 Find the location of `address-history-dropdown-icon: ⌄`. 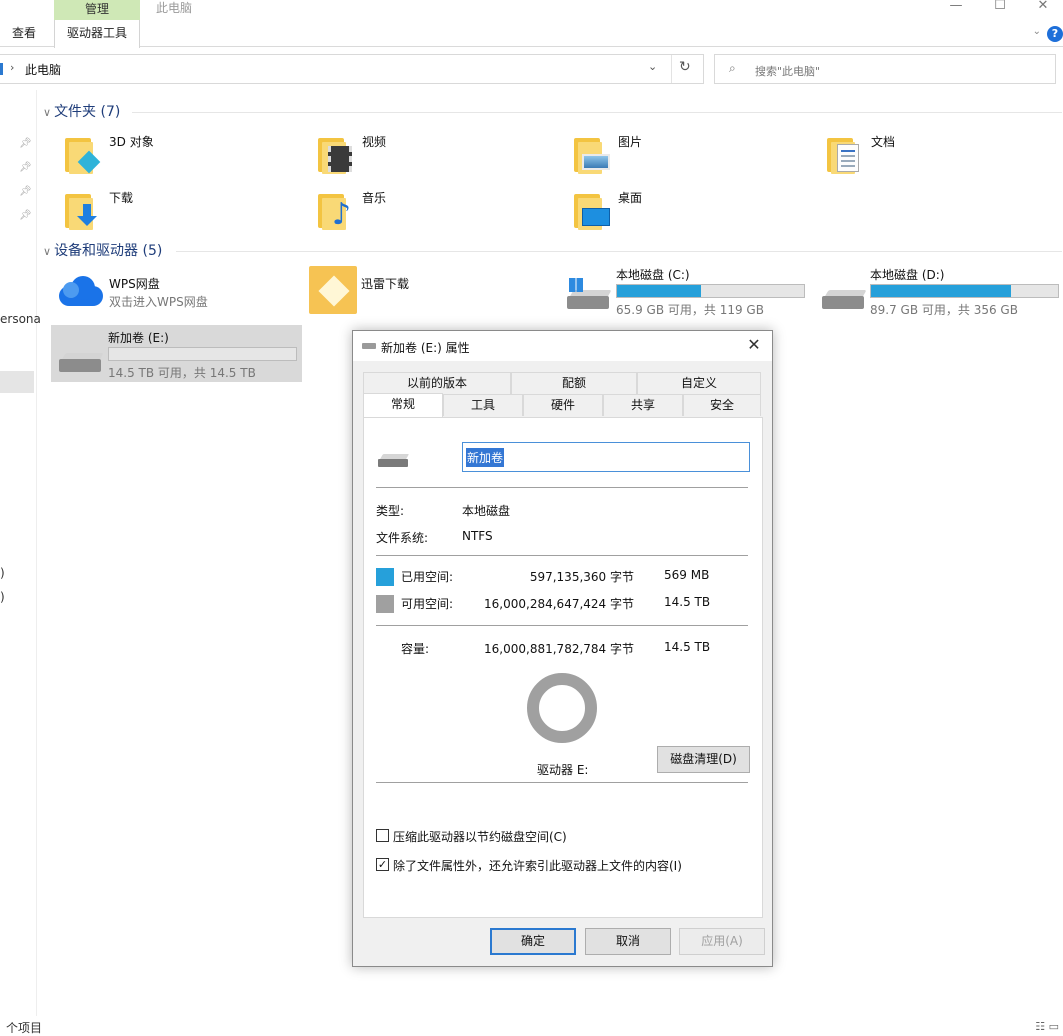

address-history-dropdown-icon: ⌄ is located at coordinates (652, 66).